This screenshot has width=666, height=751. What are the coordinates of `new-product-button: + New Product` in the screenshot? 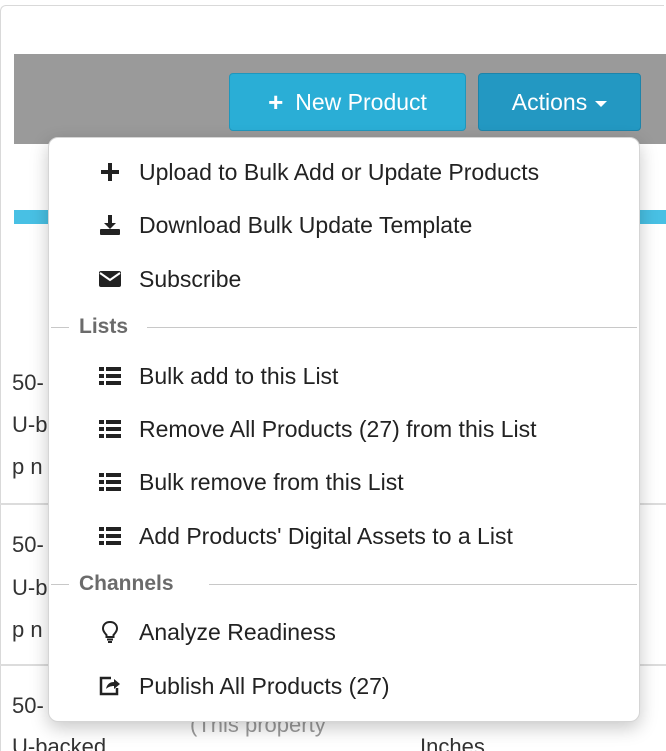 It's located at (347, 102).